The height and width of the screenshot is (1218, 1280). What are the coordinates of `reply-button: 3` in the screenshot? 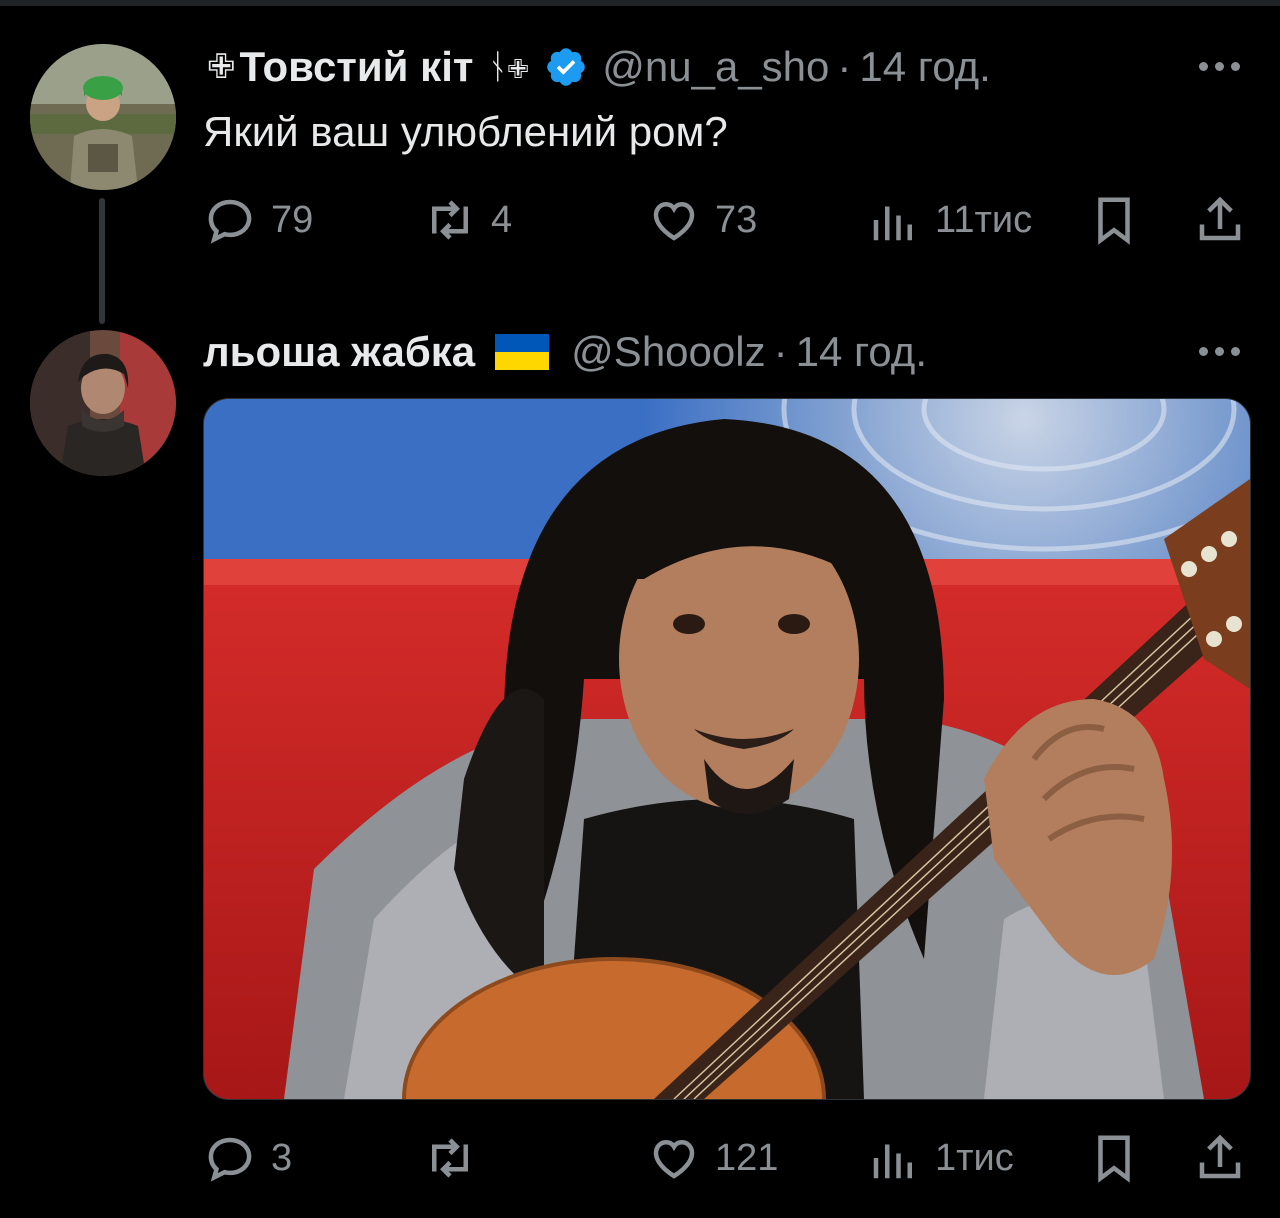 It's located at (247, 1158).